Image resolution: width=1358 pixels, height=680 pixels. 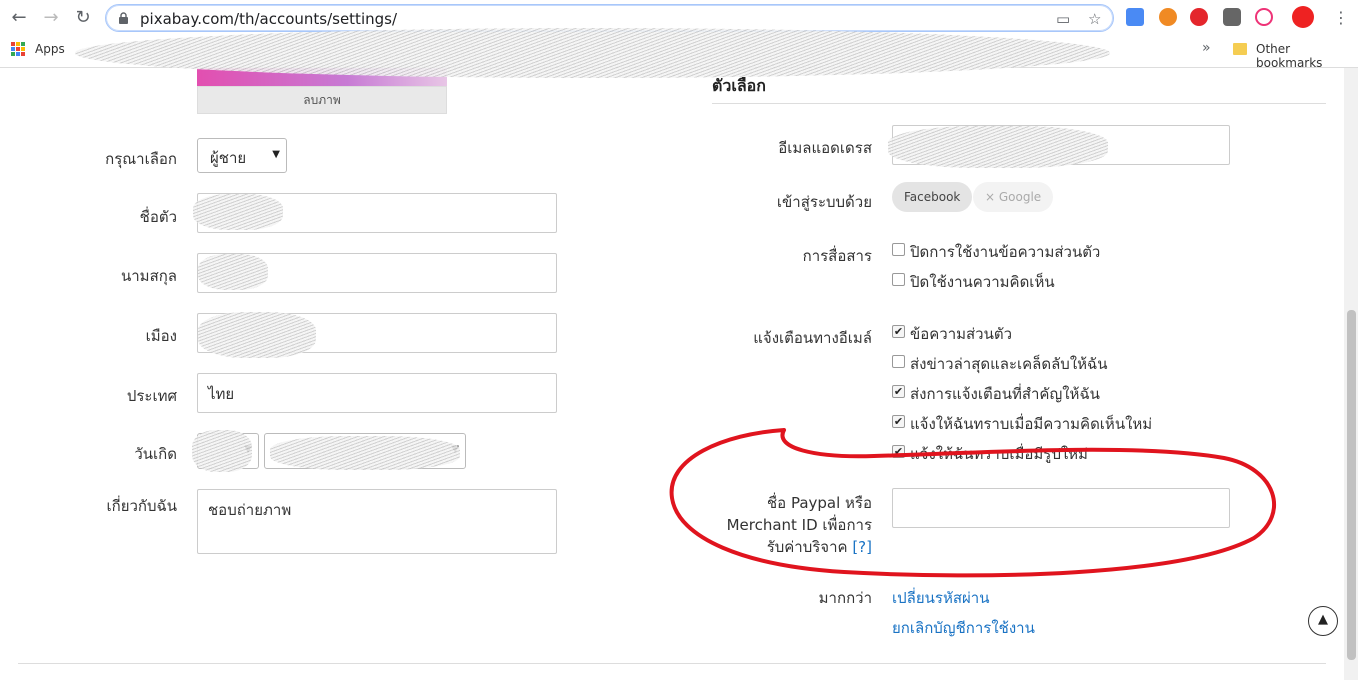 I want to click on page-scrollbar, so click(x=1351, y=374).